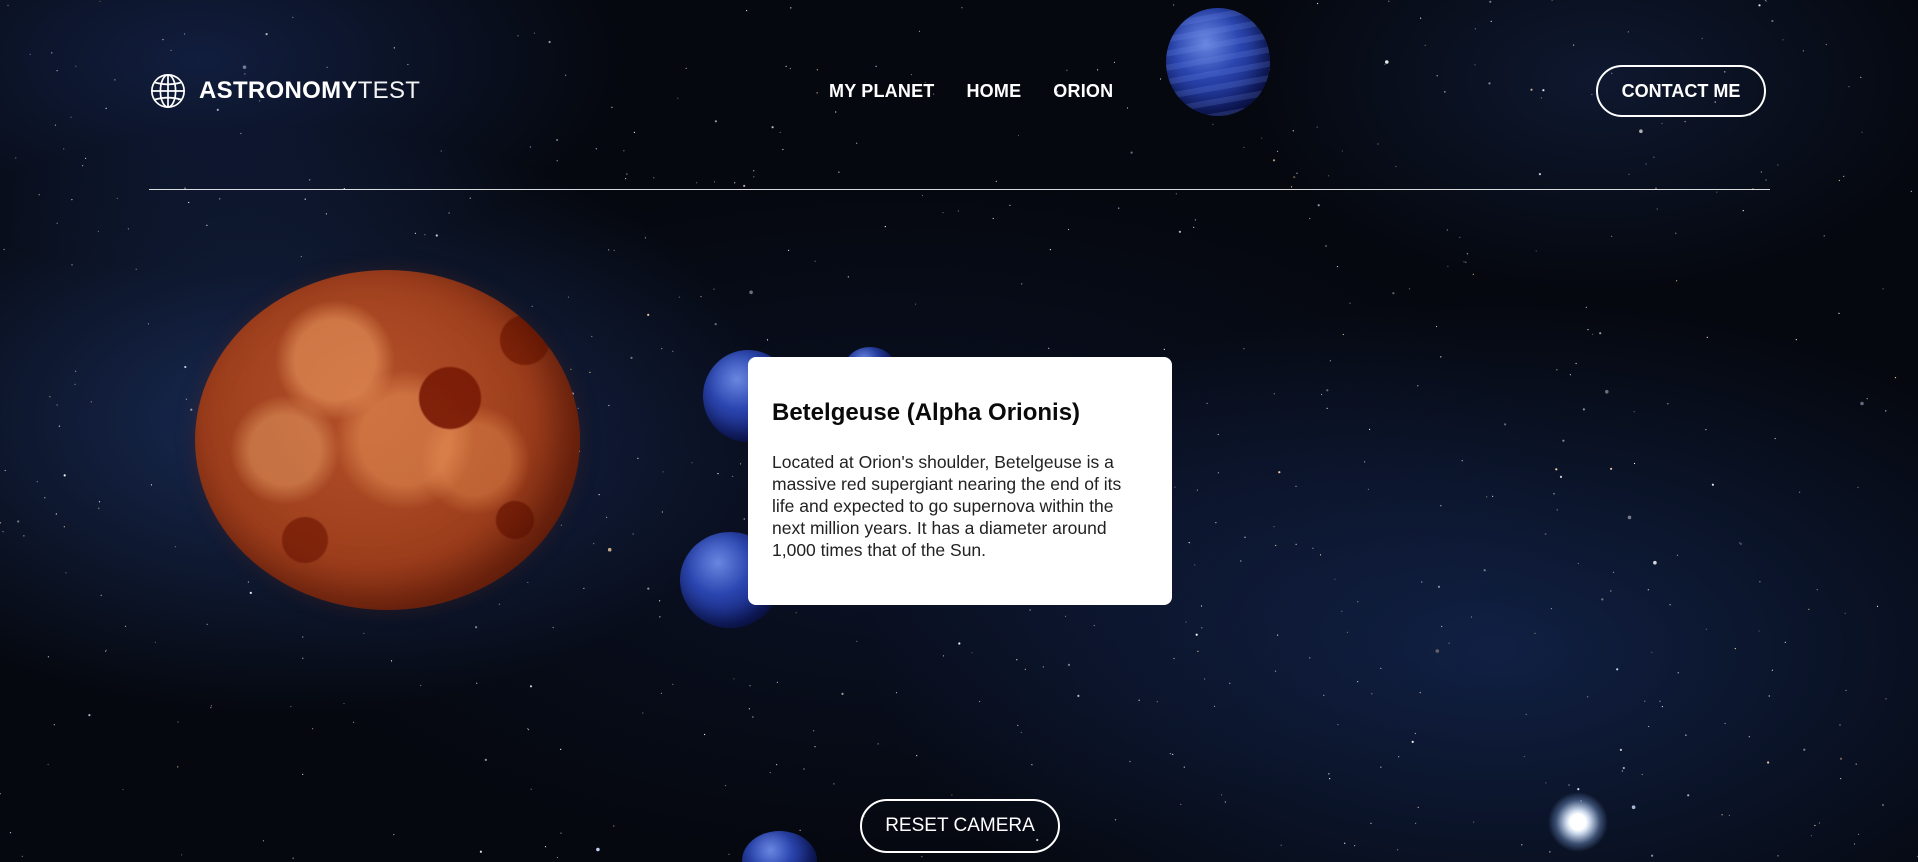 The width and height of the screenshot is (1918, 862). Describe the element at coordinates (1083, 91) in the screenshot. I see `nav-orion: ORION` at that location.